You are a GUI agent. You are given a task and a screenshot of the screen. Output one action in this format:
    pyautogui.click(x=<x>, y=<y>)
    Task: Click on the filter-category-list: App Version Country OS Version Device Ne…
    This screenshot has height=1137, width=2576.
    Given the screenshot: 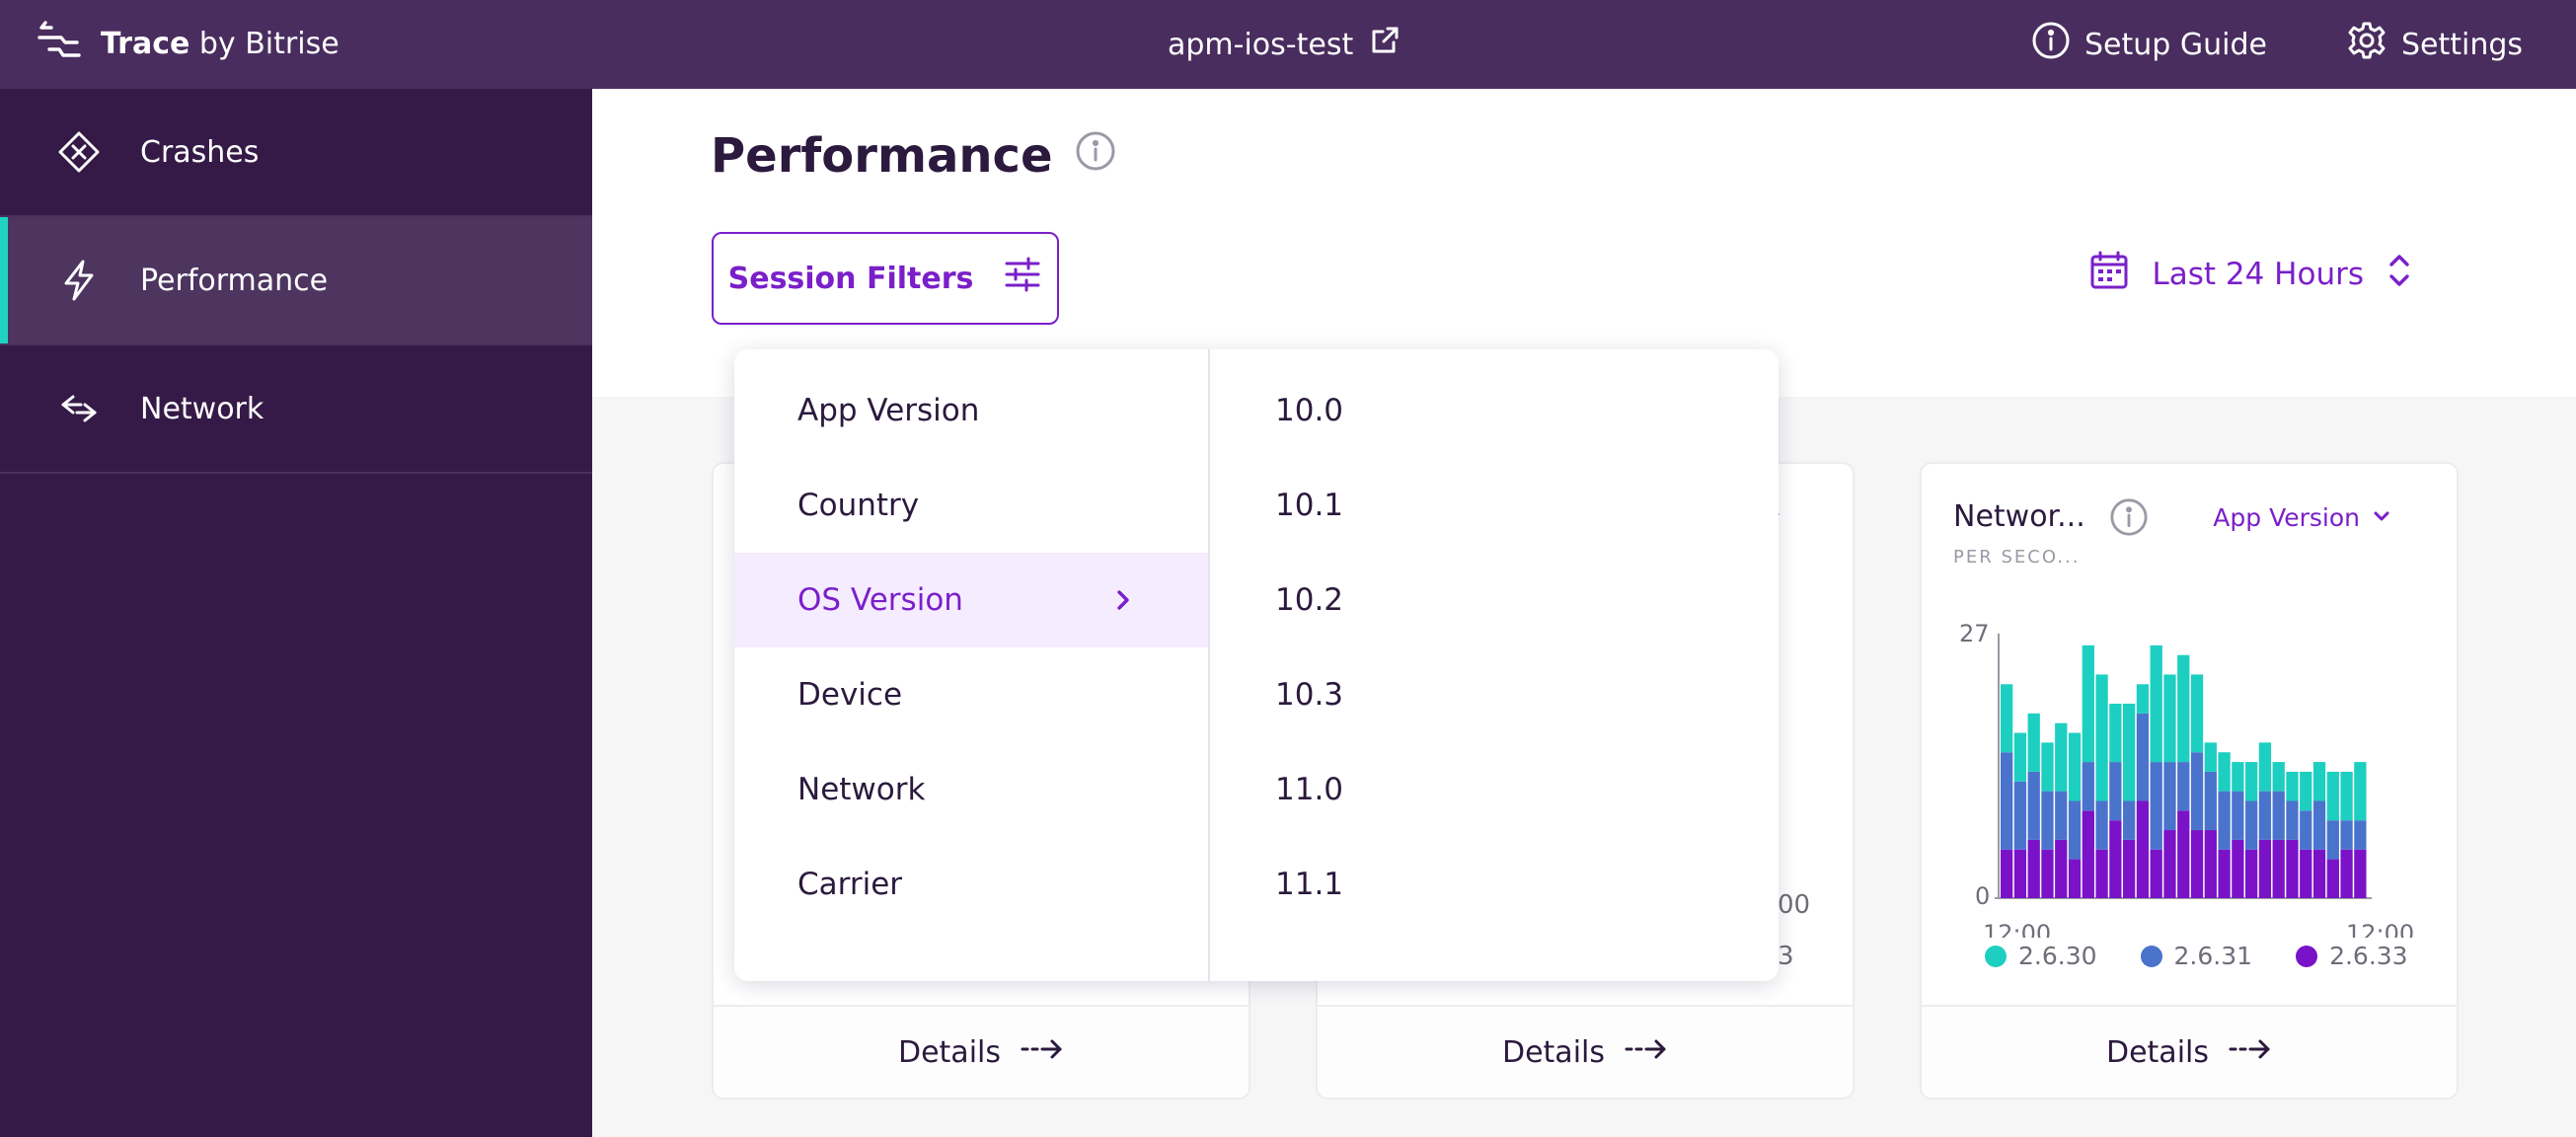 What is the action you would take?
    pyautogui.click(x=972, y=665)
    